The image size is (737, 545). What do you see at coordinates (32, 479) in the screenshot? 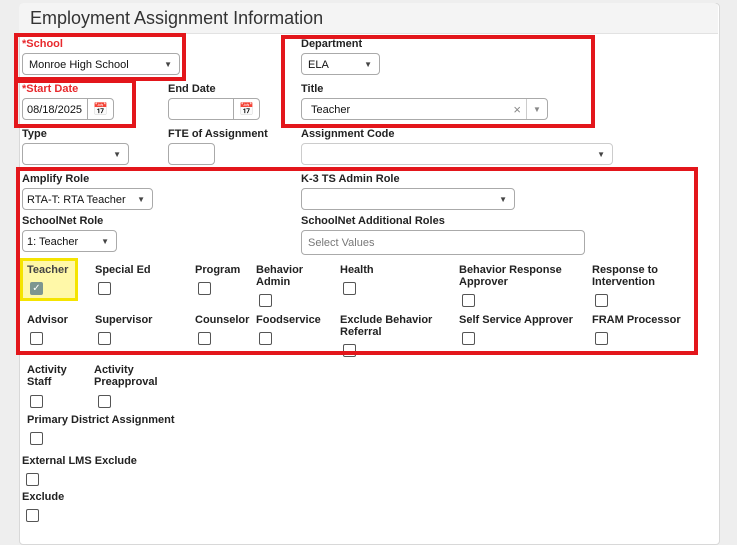
I see `external-lms-checkbox` at bounding box center [32, 479].